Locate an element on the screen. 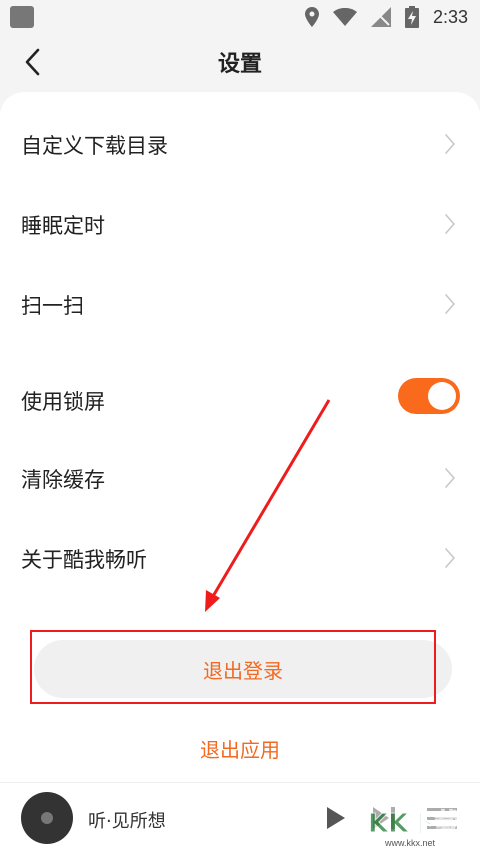  setting-row-clear-cache: 清除缓存 is located at coordinates (240, 478).